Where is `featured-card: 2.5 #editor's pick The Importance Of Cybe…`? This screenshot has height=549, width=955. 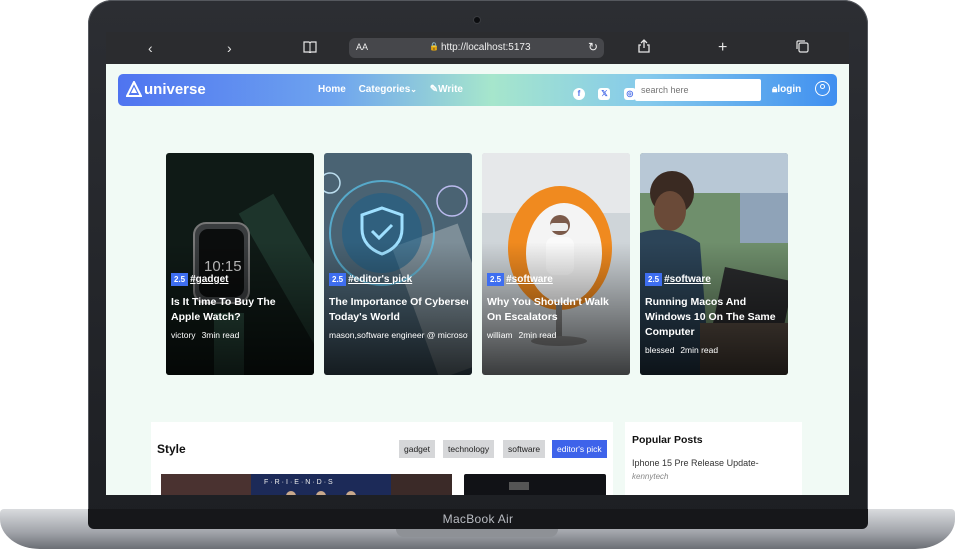
featured-card: 2.5 #editor's pick The Importance Of Cybe… is located at coordinates (398, 264).